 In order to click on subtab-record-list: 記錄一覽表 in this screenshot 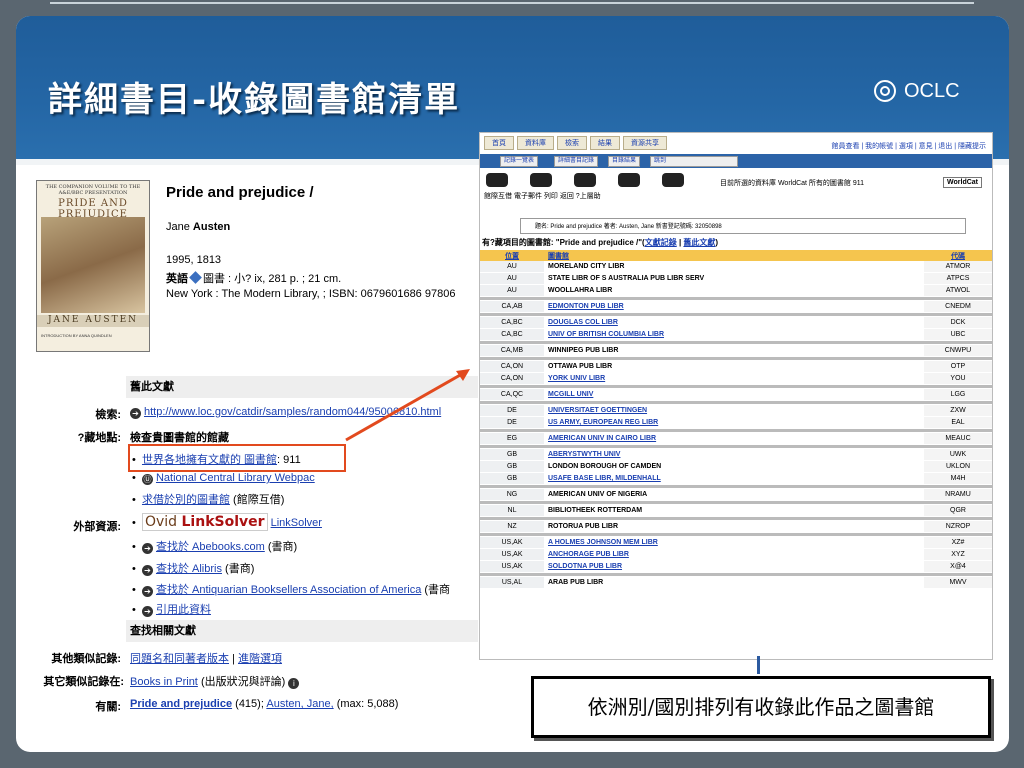, I will do `click(519, 161)`.